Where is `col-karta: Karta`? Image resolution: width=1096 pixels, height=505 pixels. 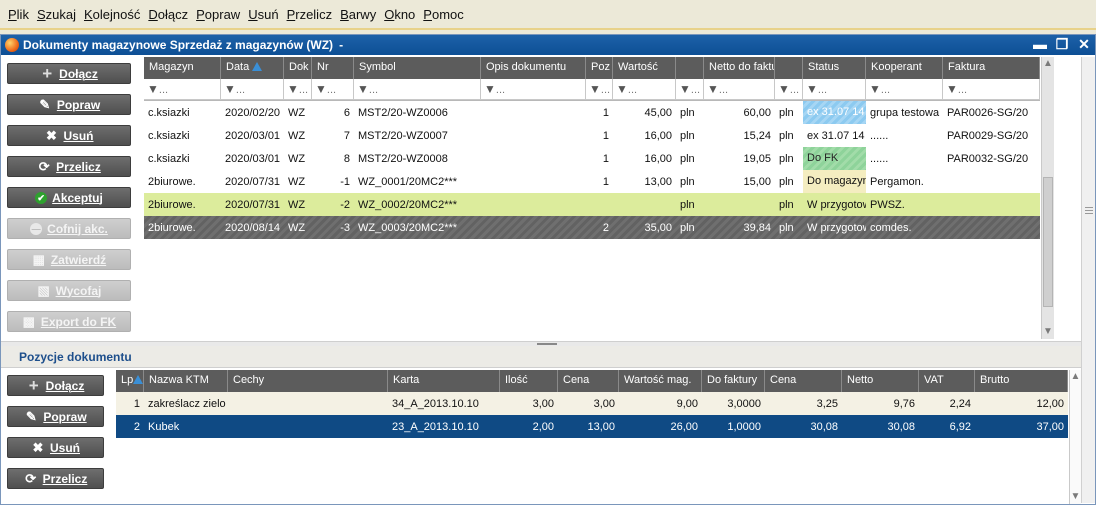 col-karta: Karta is located at coordinates (444, 381).